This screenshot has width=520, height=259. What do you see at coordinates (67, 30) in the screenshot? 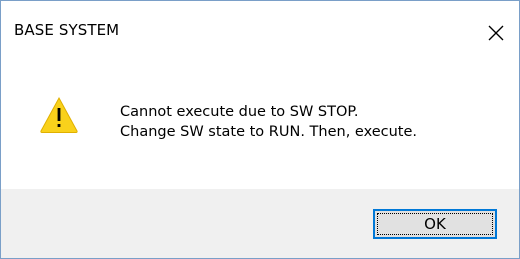
I see `window-title: BASE SYSTEM` at bounding box center [67, 30].